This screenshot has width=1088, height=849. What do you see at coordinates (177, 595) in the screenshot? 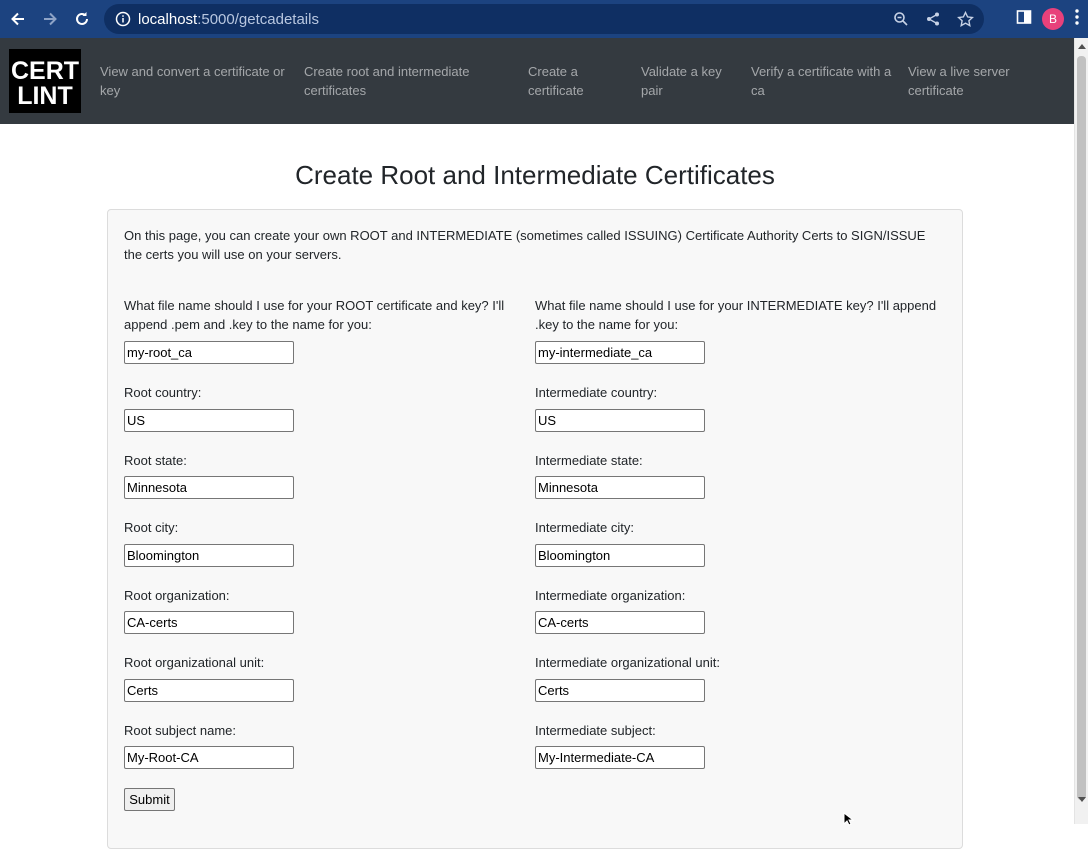
I see `root-org-label: Root organization:` at bounding box center [177, 595].